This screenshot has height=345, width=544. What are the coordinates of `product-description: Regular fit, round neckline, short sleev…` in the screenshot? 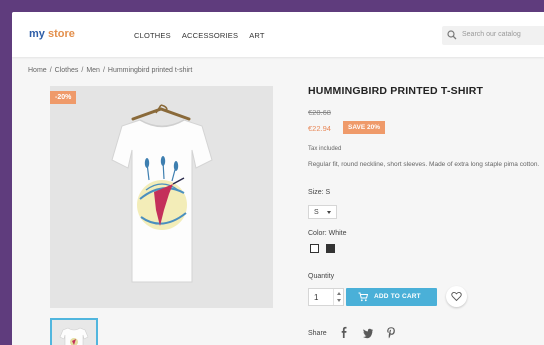 It's located at (424, 164).